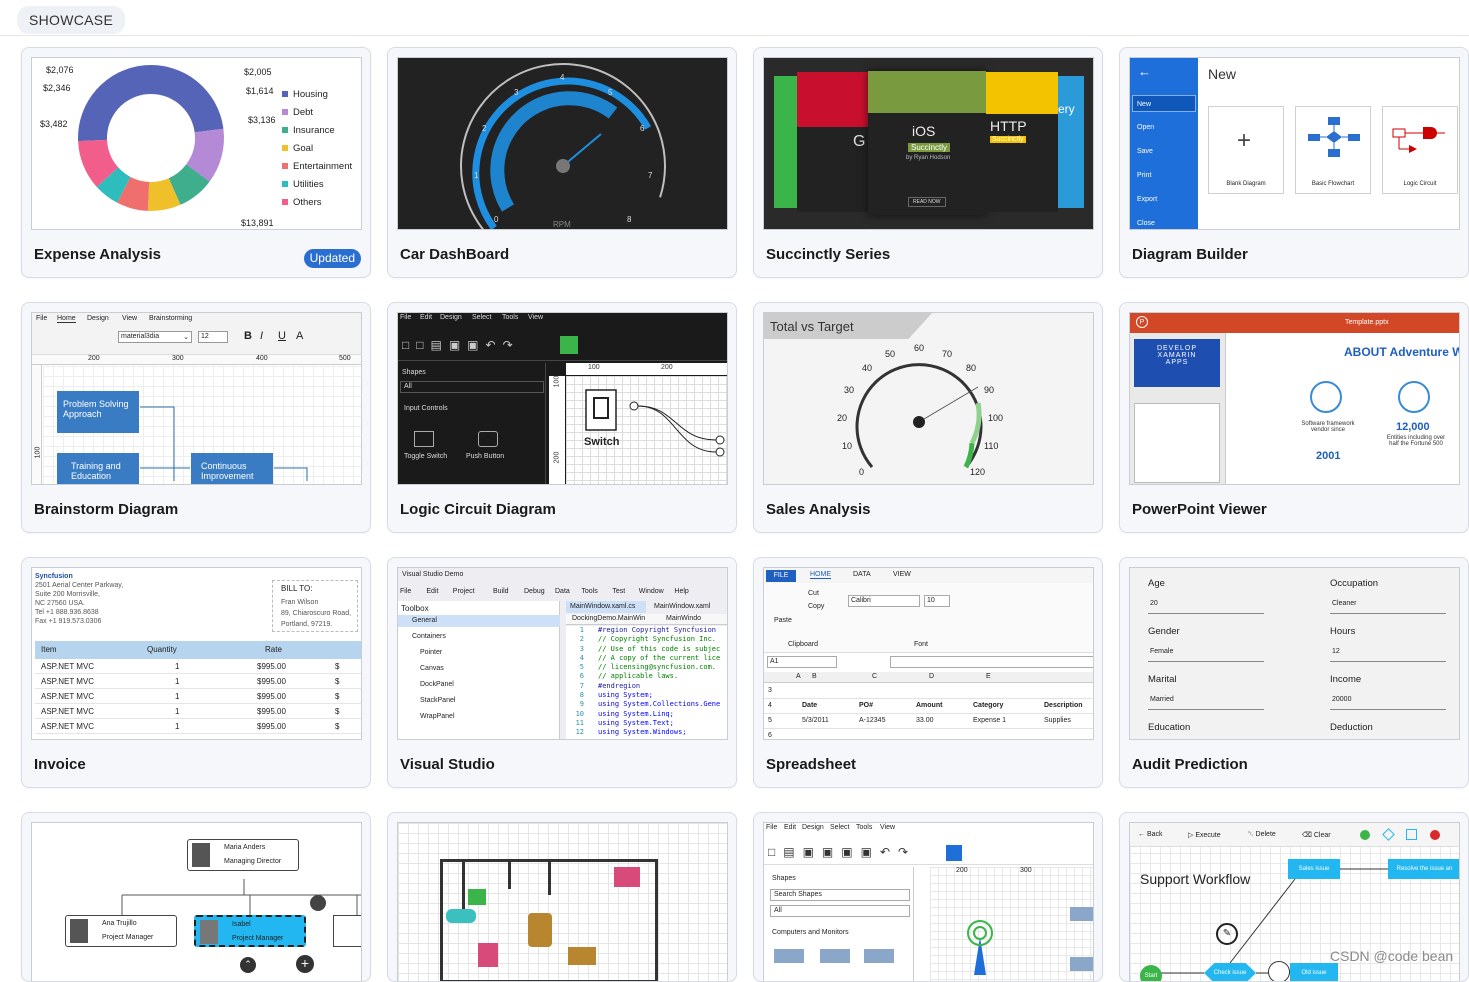 This screenshot has width=1469, height=982. Describe the element at coordinates (1388, 655) in the screenshot. I see `field-input: 12` at that location.